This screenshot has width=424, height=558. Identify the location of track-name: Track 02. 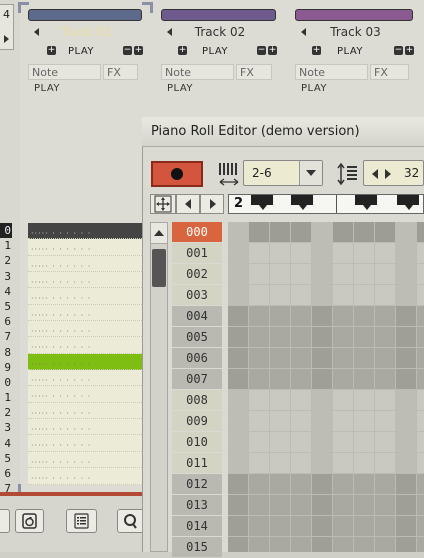
(220, 32).